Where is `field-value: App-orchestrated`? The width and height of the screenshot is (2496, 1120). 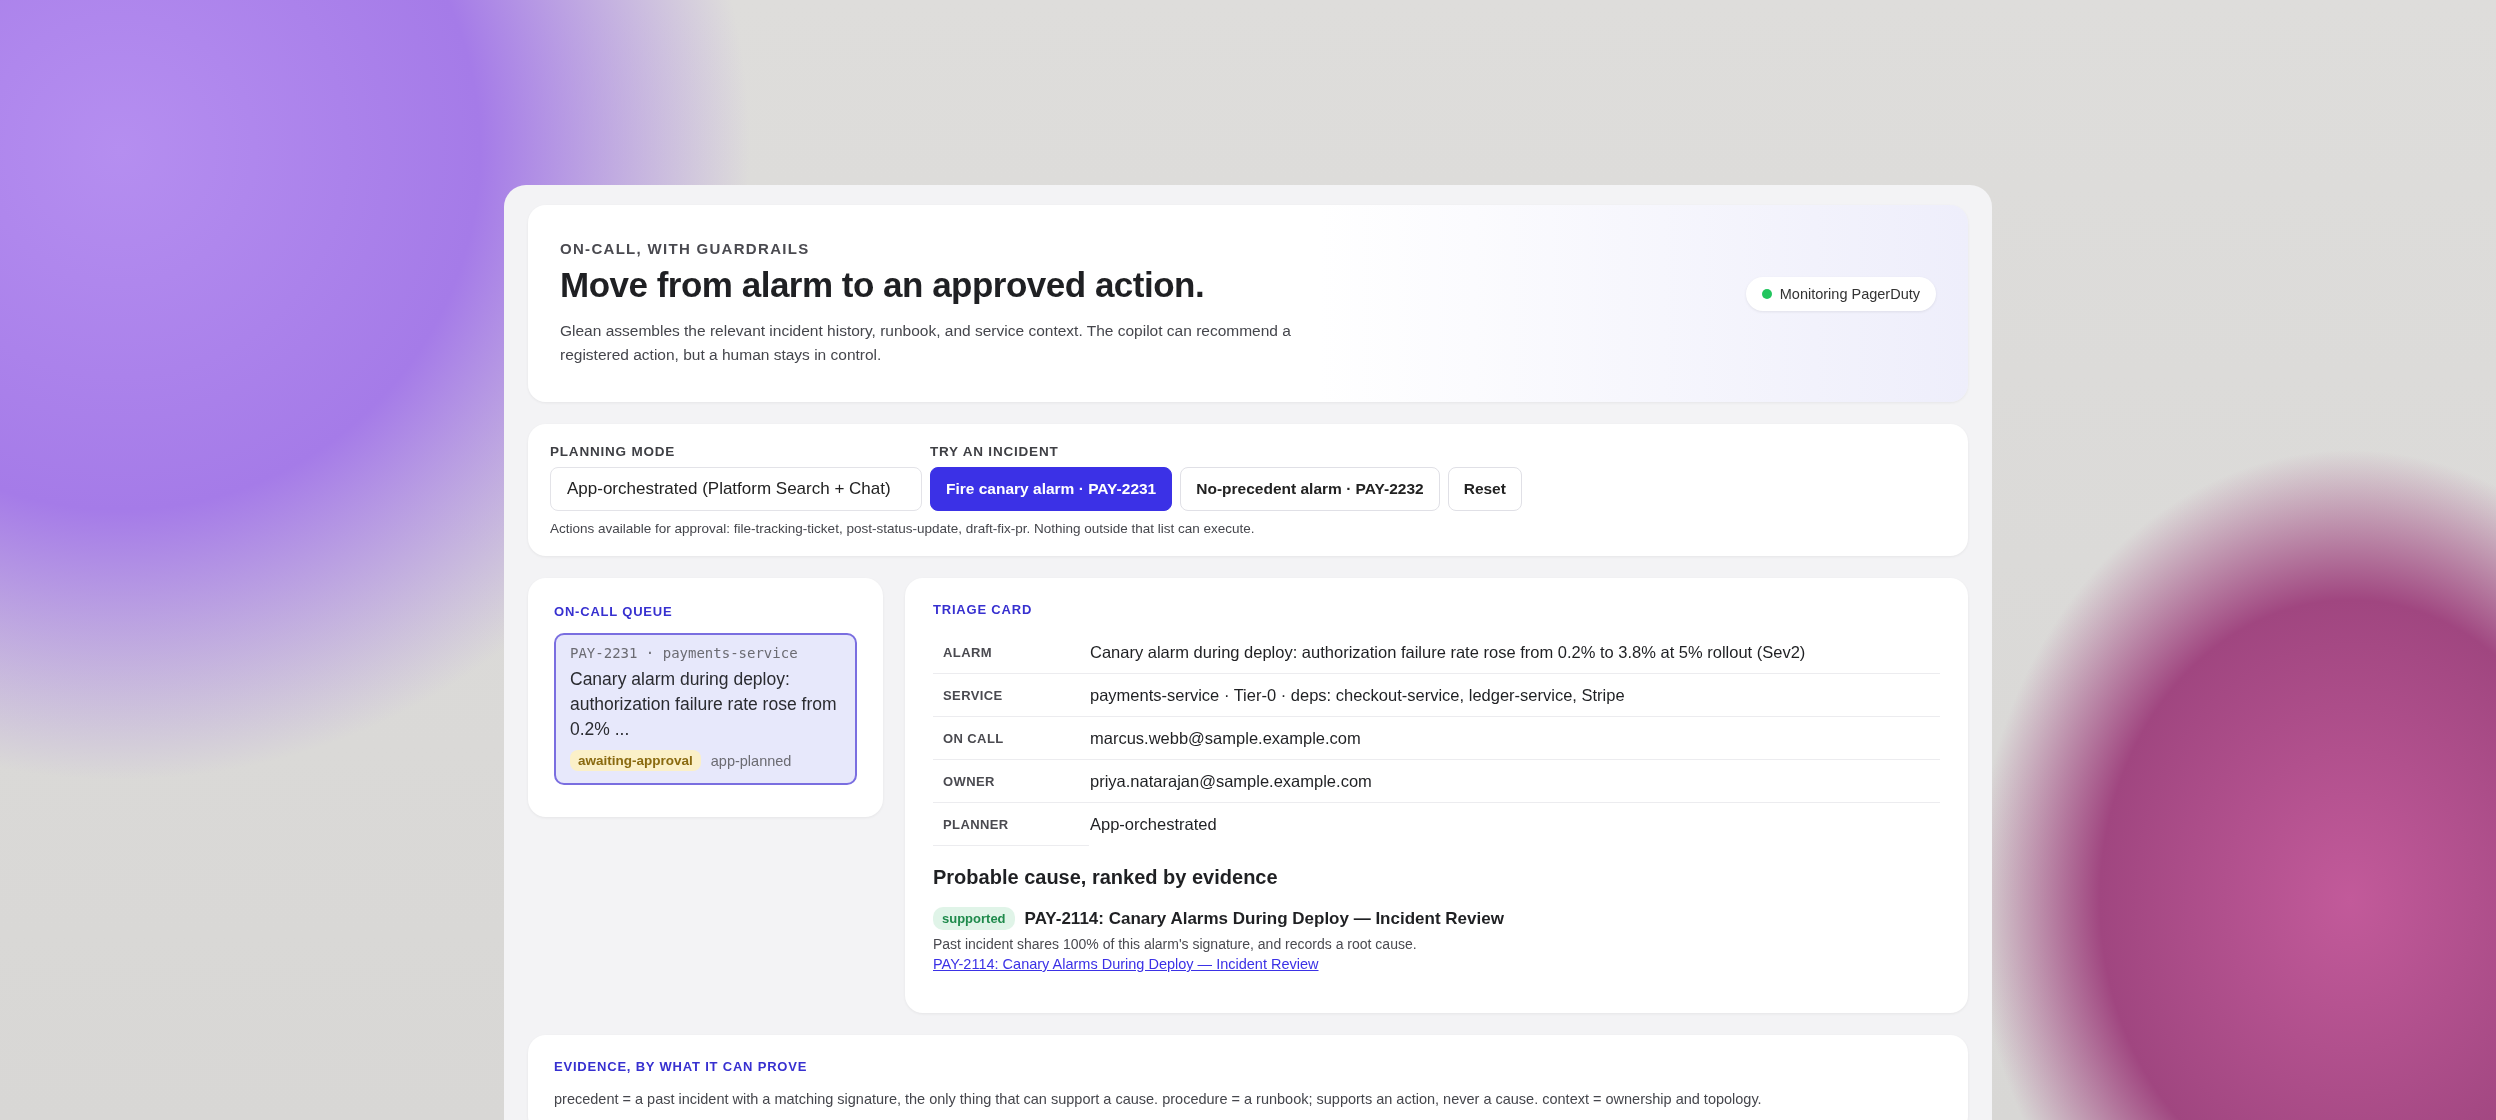
field-value: App-orchestrated is located at coordinates (1514, 824).